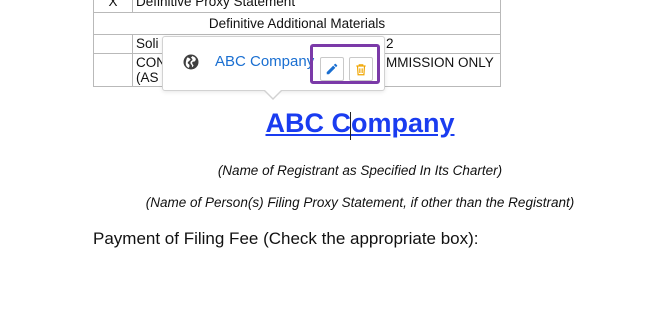  Describe the element at coordinates (325, 123) in the screenshot. I see `company-name-link: ABC Company` at that location.